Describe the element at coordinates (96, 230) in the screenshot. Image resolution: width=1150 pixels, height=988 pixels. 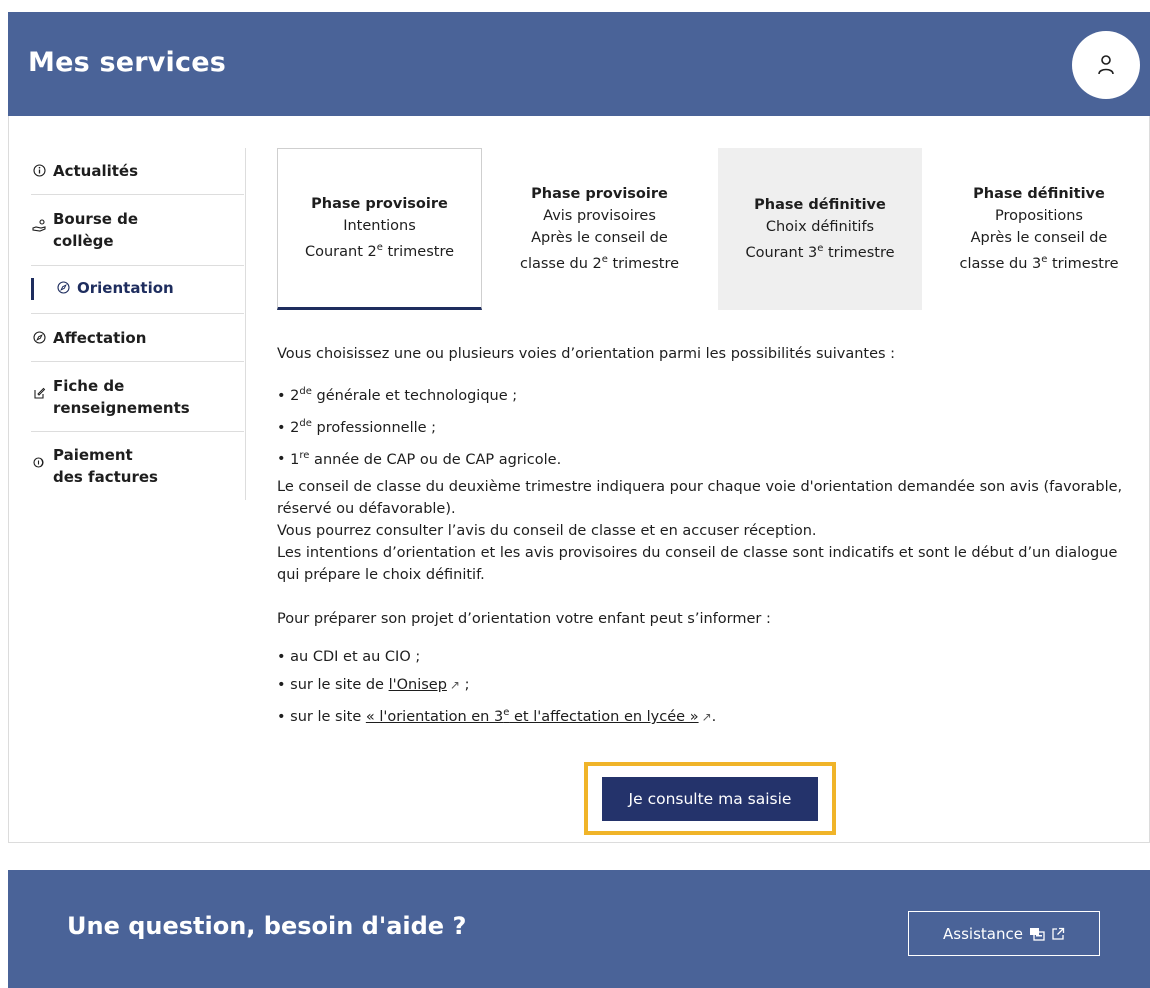
I see `sidebar-item-label: Bourse de collège` at that location.